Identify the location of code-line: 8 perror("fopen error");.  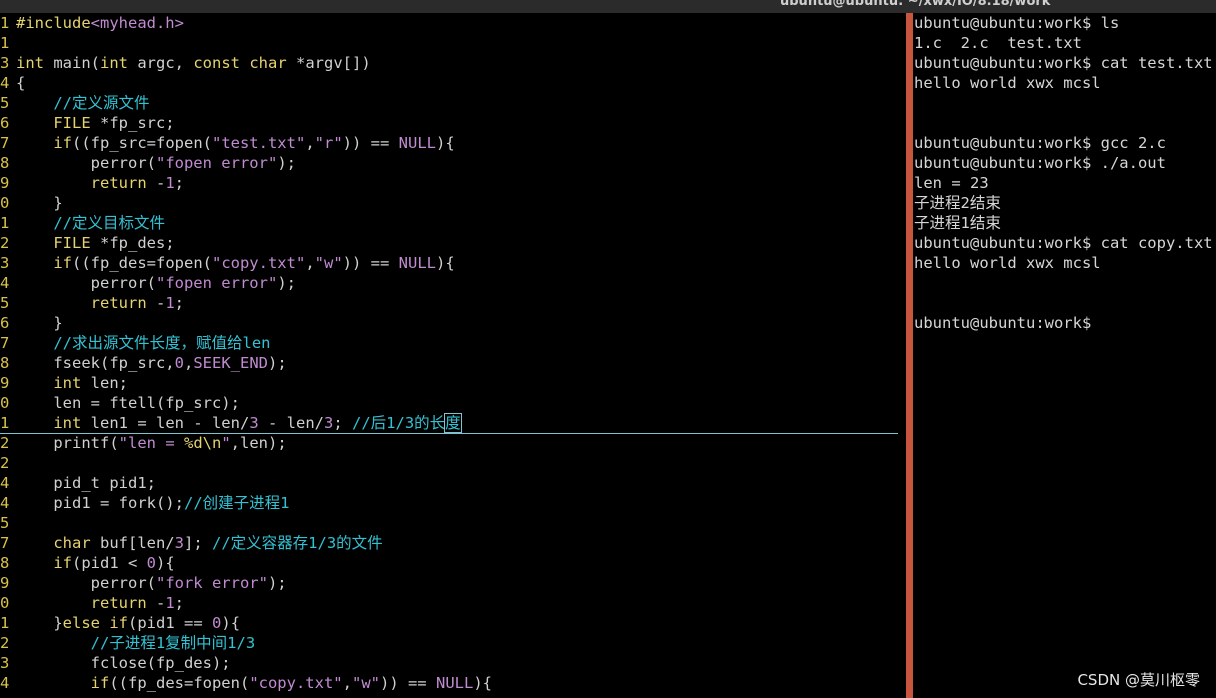
(453, 163).